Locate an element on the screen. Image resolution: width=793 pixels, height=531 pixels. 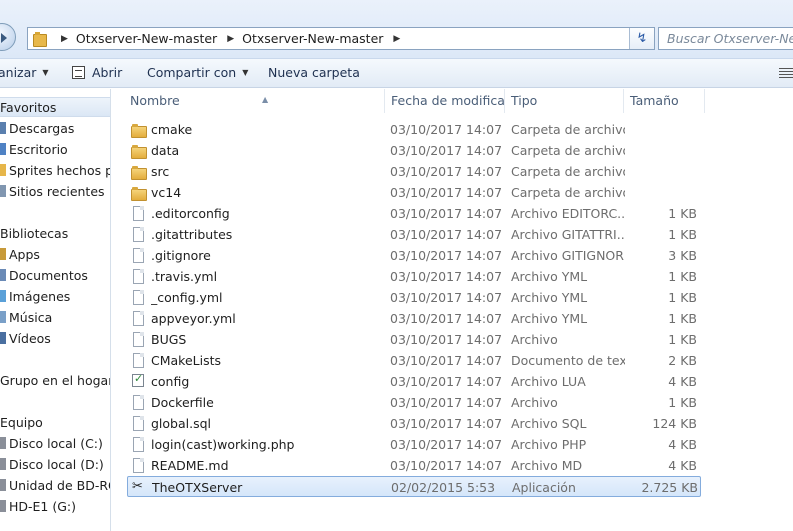
nav-item-images: Imágenes is located at coordinates (55, 296).